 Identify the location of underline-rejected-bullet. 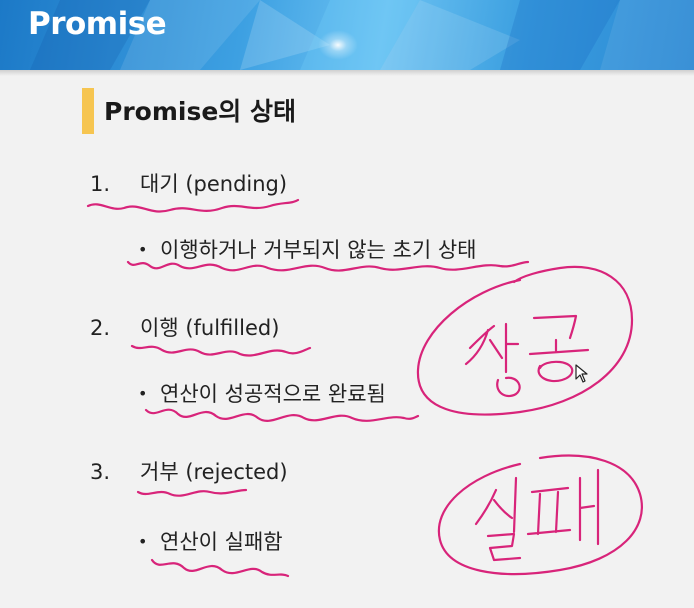
(220, 568).